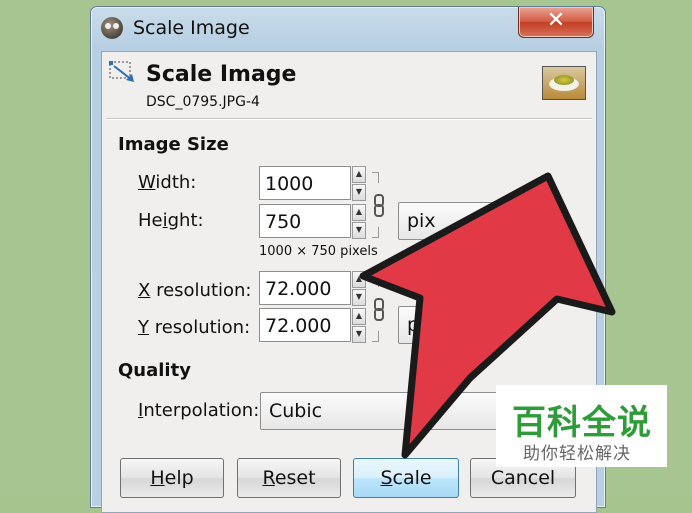 This screenshot has height=513, width=692. Describe the element at coordinates (577, 454) in the screenshot. I see `watermark-sub: 助你轻松解决` at that location.